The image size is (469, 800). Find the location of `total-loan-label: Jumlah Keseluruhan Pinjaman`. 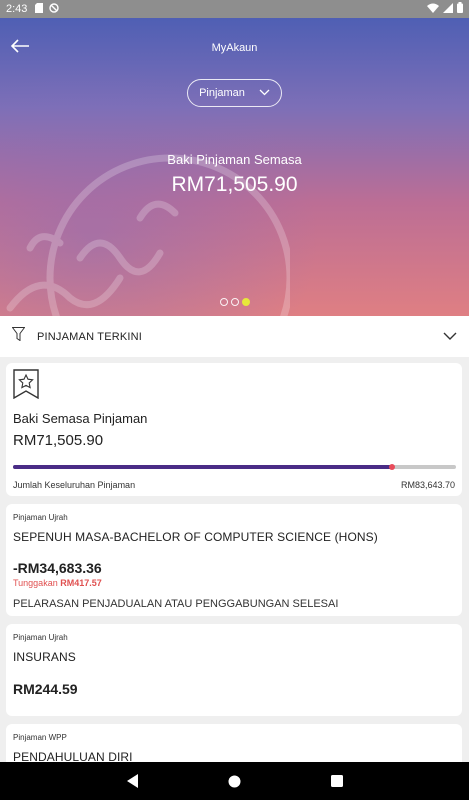

total-loan-label: Jumlah Keseluruhan Pinjaman is located at coordinates (74, 485).